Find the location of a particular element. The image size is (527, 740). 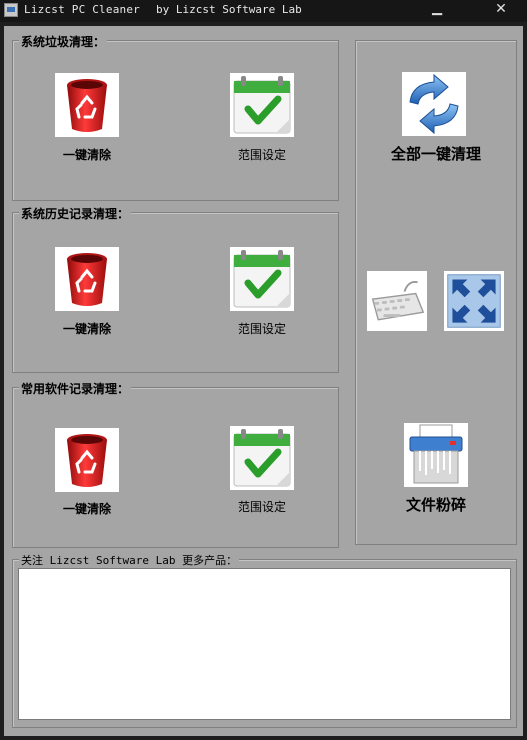

app-icon is located at coordinates (11, 10).